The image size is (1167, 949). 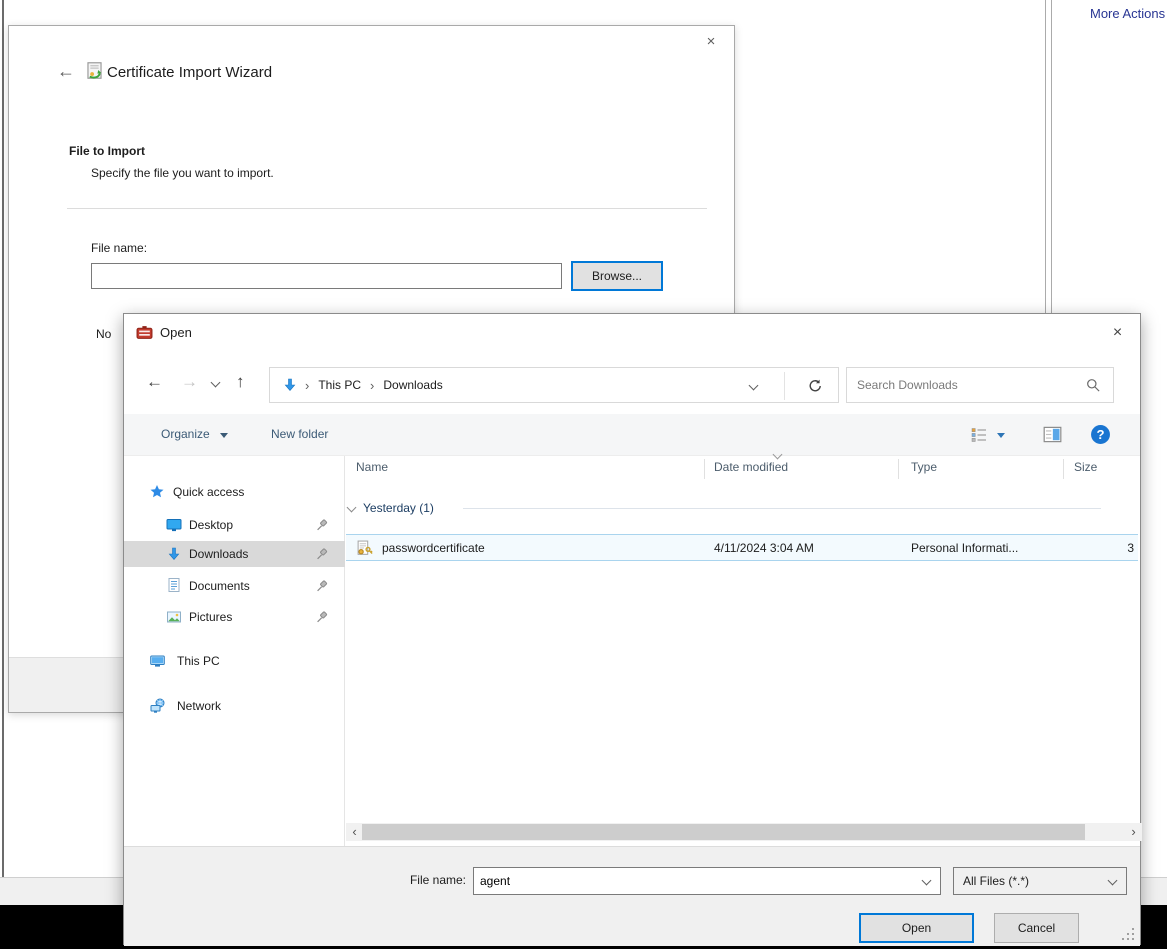 I want to click on file-name-input, so click(x=690, y=881).